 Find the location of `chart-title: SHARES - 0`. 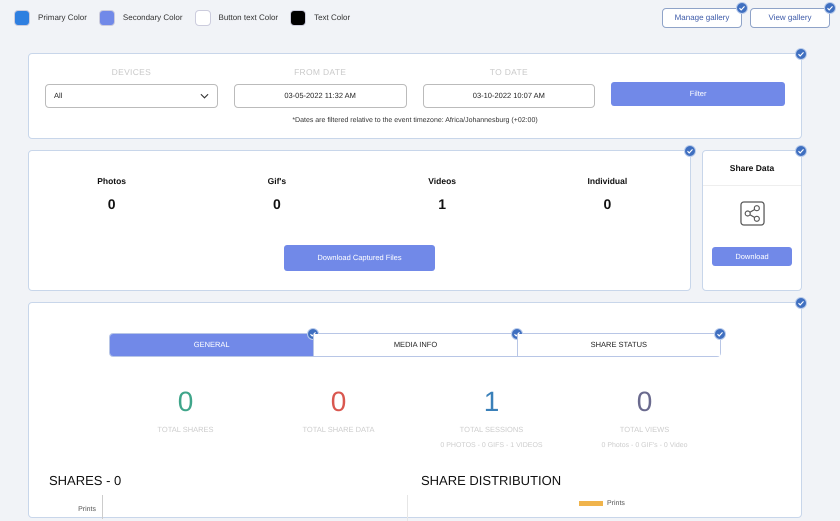

chart-title: SHARES - 0 is located at coordinates (85, 481).